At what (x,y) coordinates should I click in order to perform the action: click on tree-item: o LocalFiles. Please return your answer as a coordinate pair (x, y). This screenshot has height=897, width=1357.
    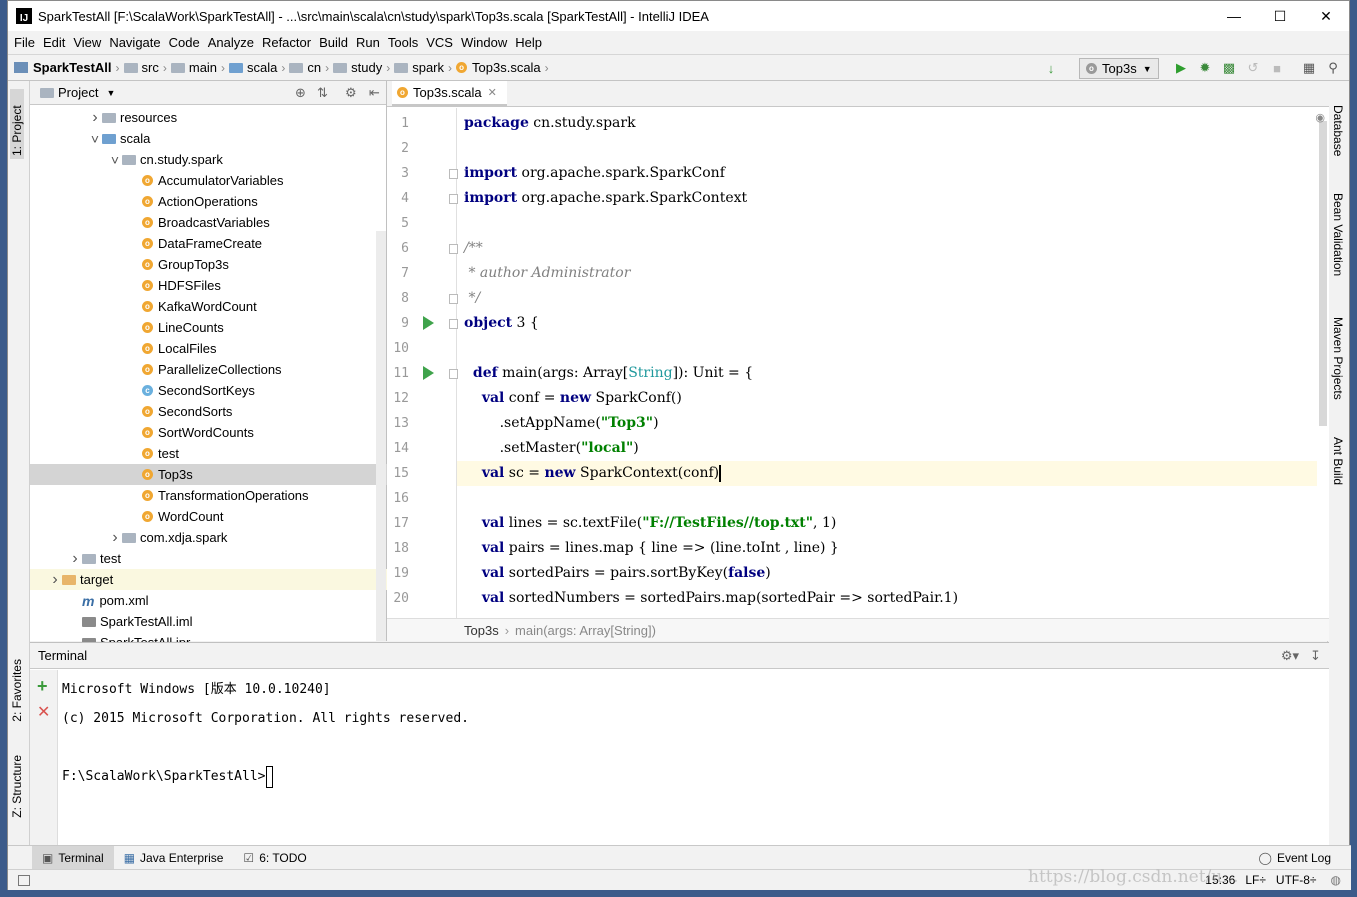
    Looking at the image, I should click on (208, 348).